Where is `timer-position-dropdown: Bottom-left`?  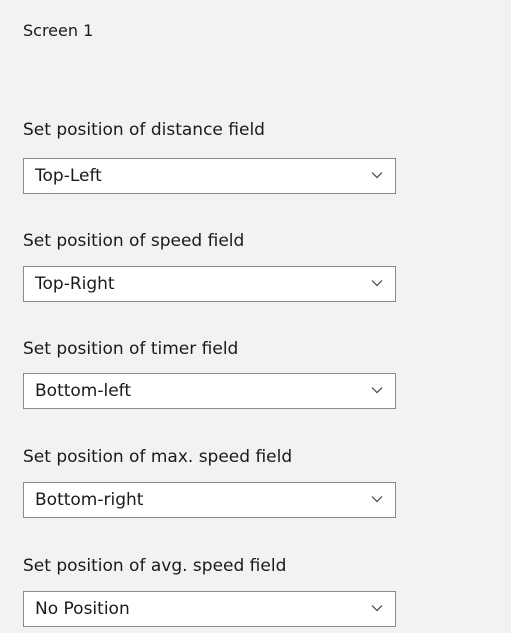 timer-position-dropdown: Bottom-left is located at coordinates (209, 391).